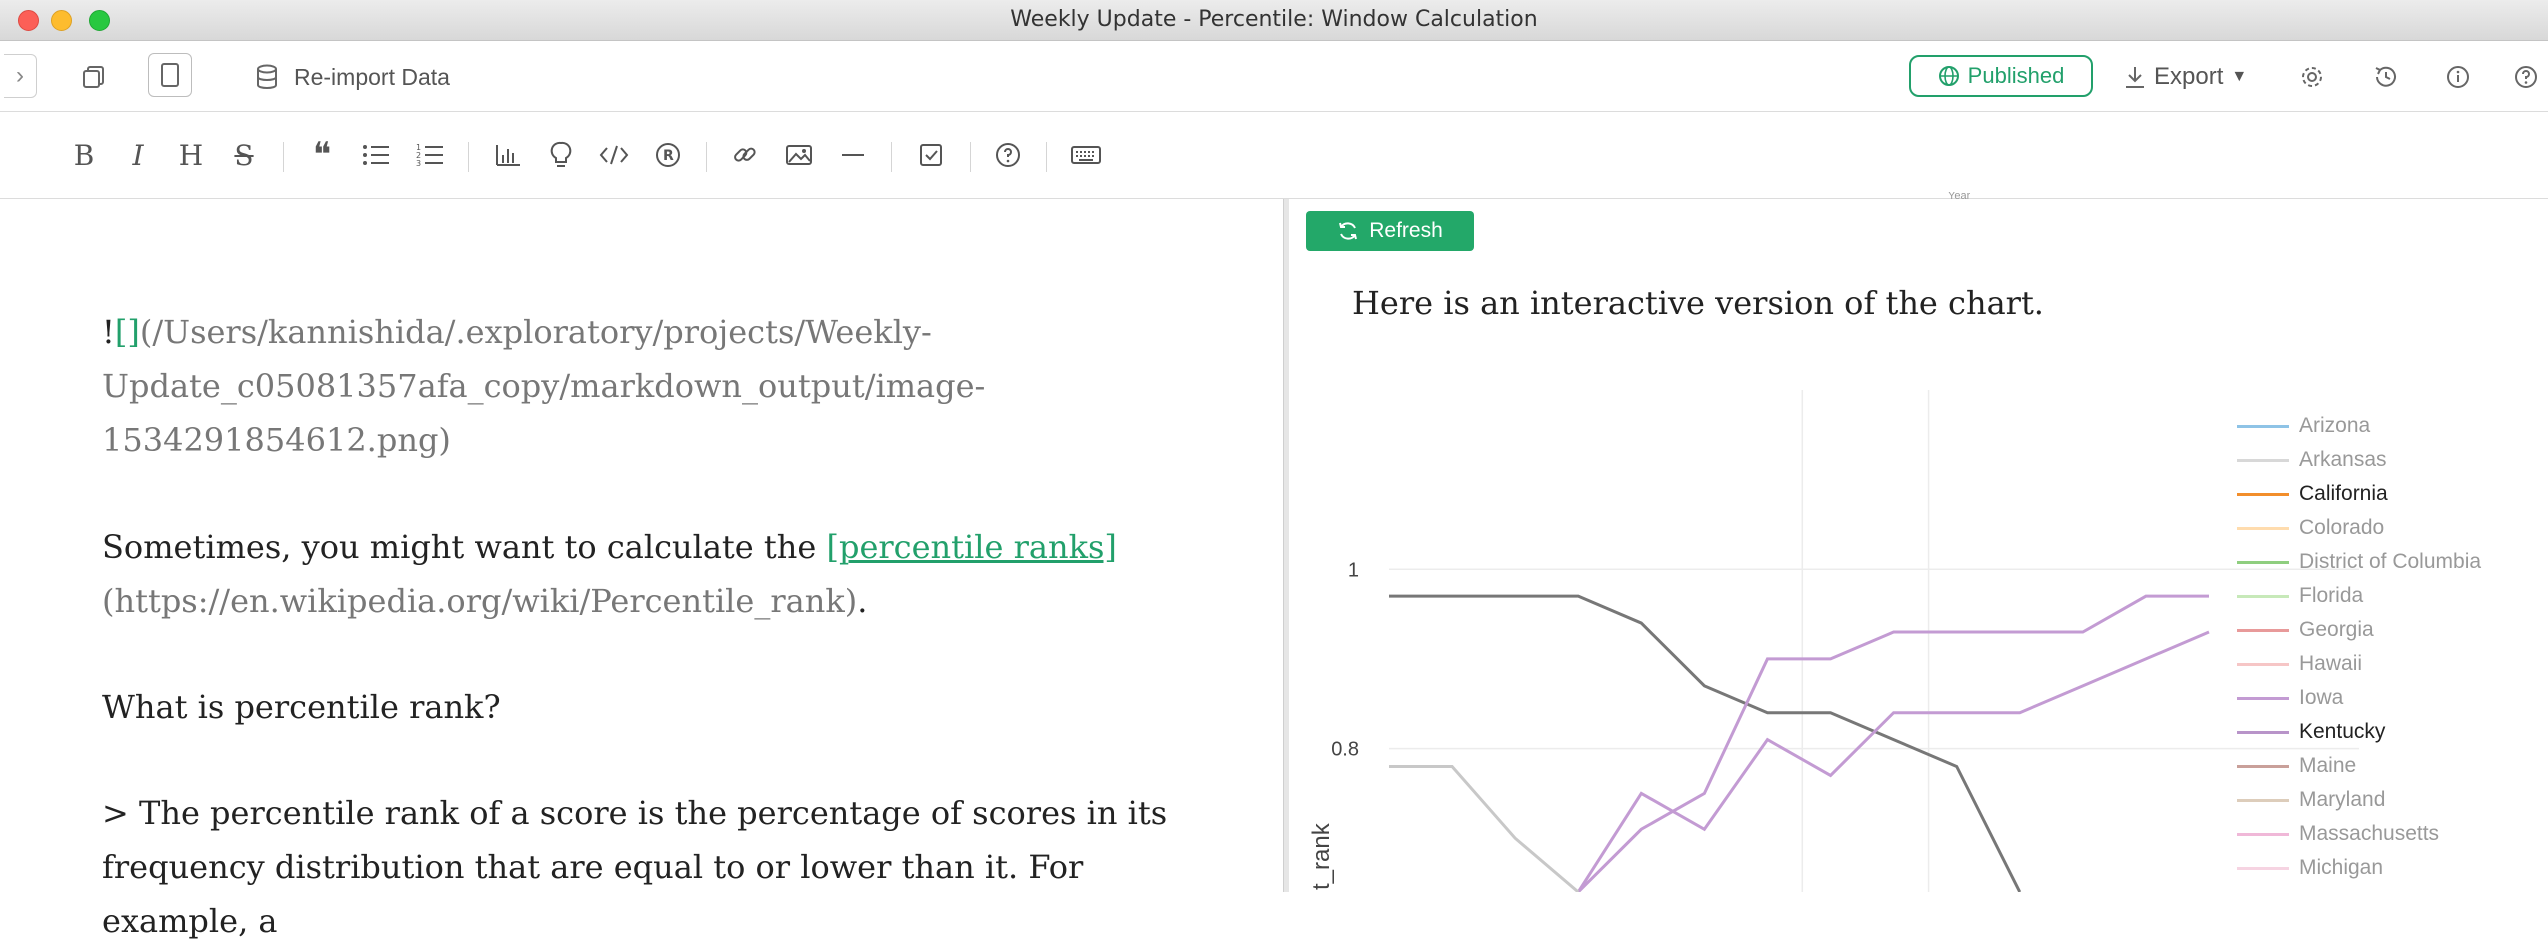 The width and height of the screenshot is (2548, 948). I want to click on legend-label: Kentucky, so click(2342, 731).